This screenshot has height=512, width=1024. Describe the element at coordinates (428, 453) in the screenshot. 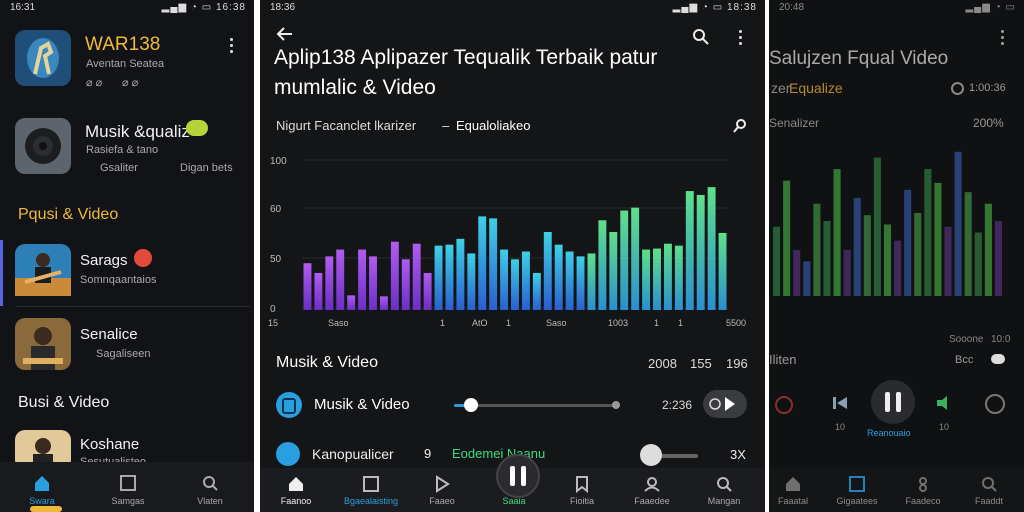

I see `row-number: 9` at that location.